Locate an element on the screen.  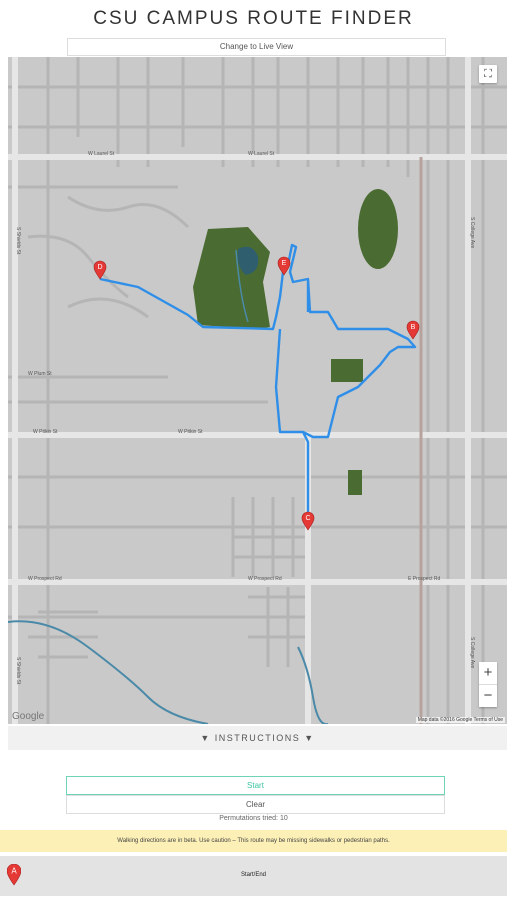
street-label: E Prospect Rd is located at coordinates (424, 579).